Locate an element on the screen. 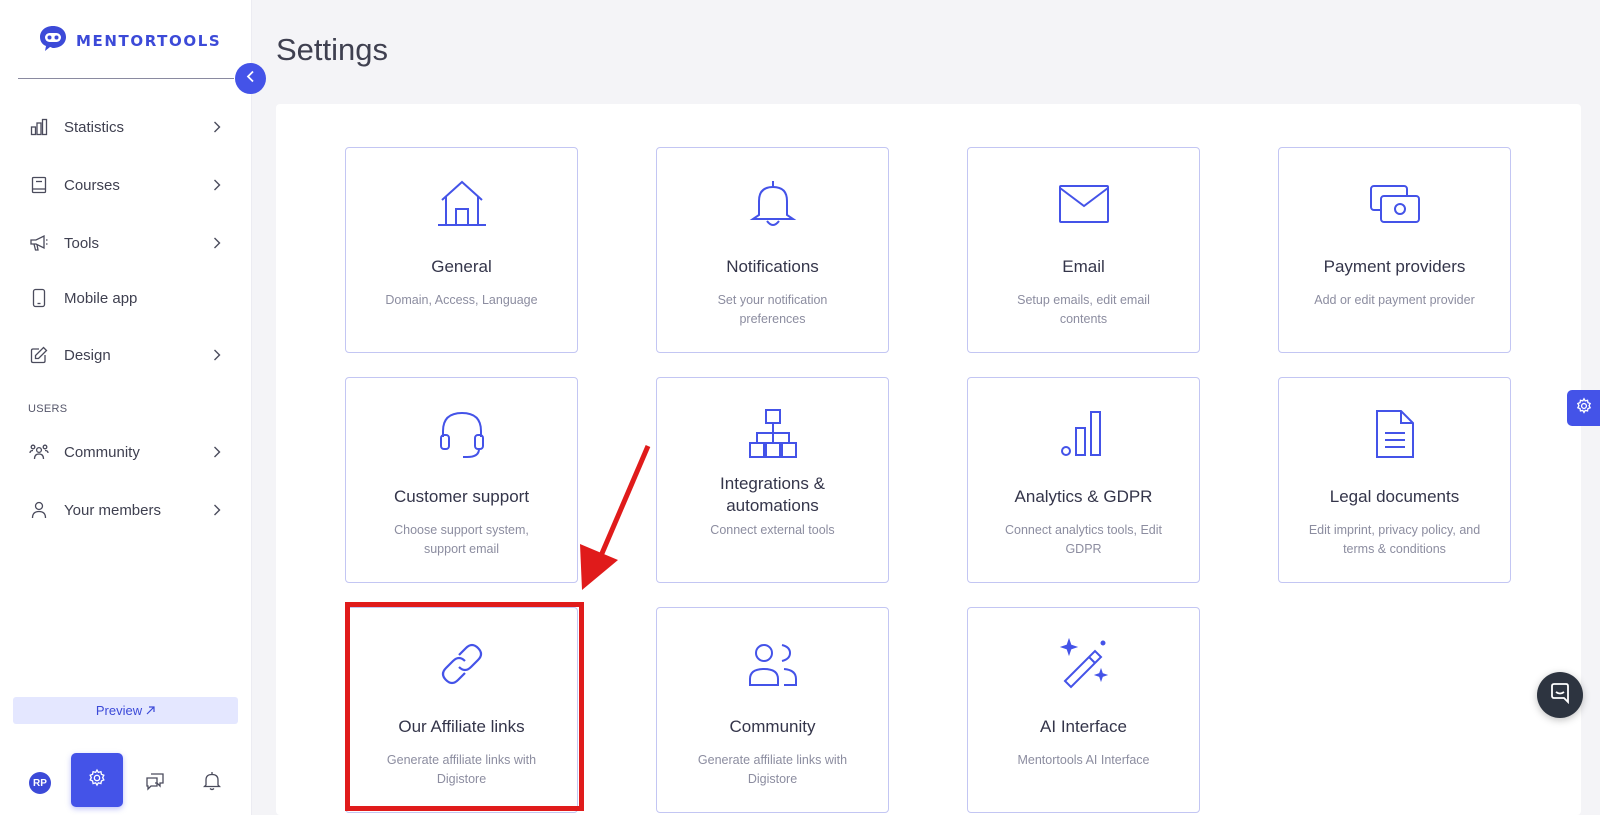 The height and width of the screenshot is (815, 1600). chevron-left-icon is located at coordinates (250, 79).